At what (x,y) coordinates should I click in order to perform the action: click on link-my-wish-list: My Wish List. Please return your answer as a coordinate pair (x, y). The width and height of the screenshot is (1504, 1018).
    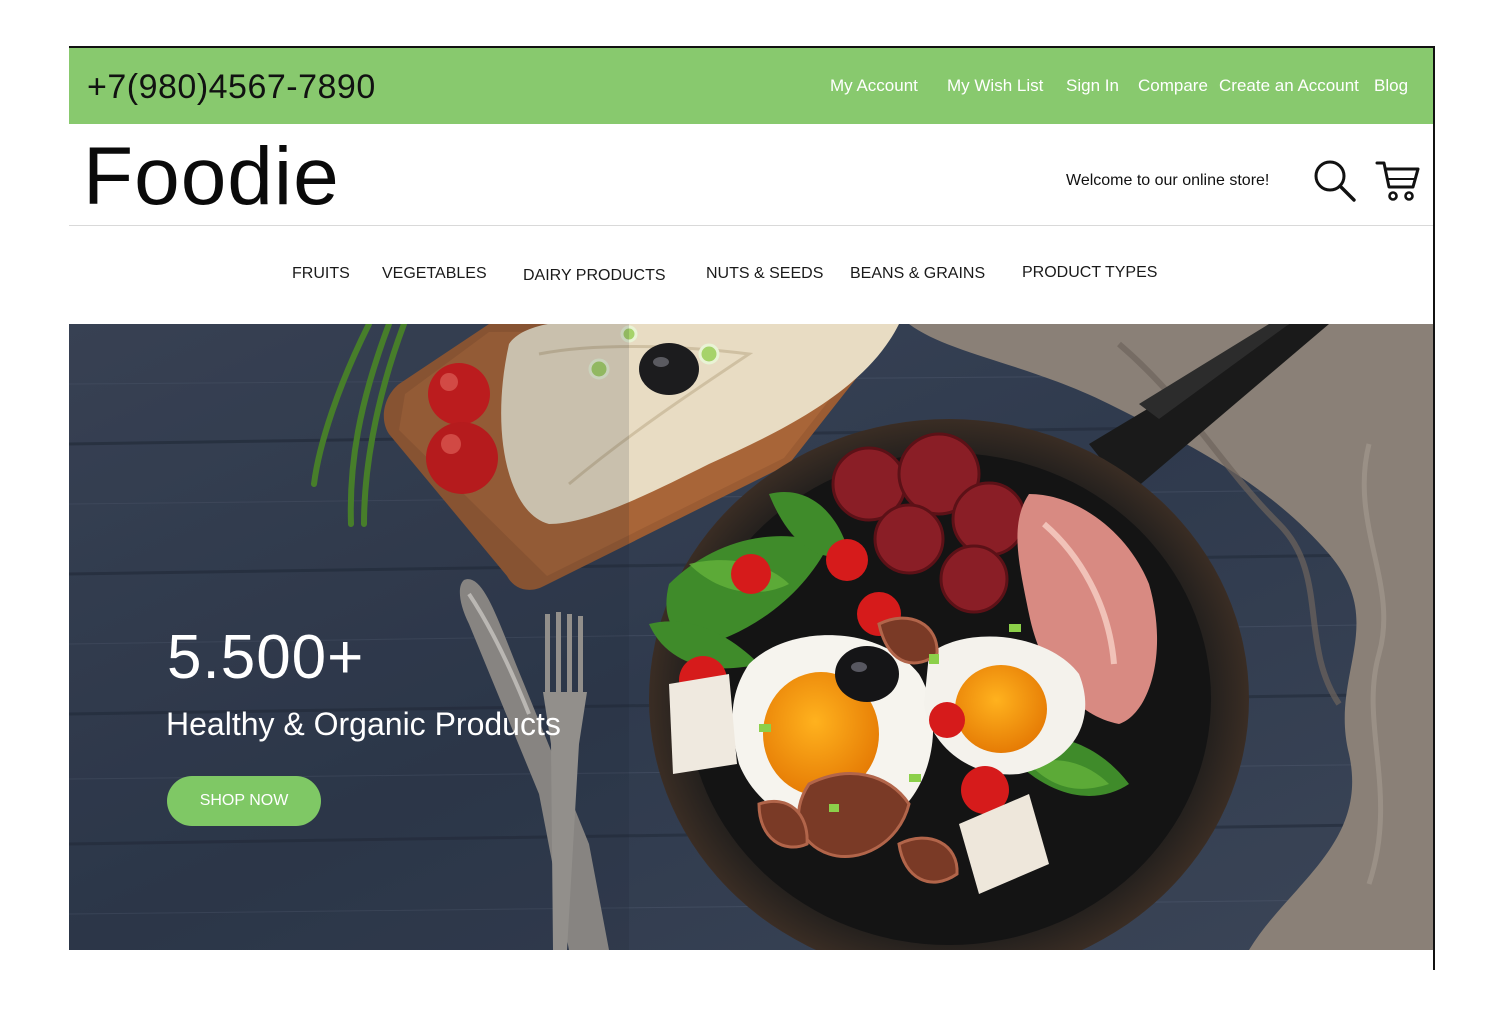
    Looking at the image, I should click on (995, 86).